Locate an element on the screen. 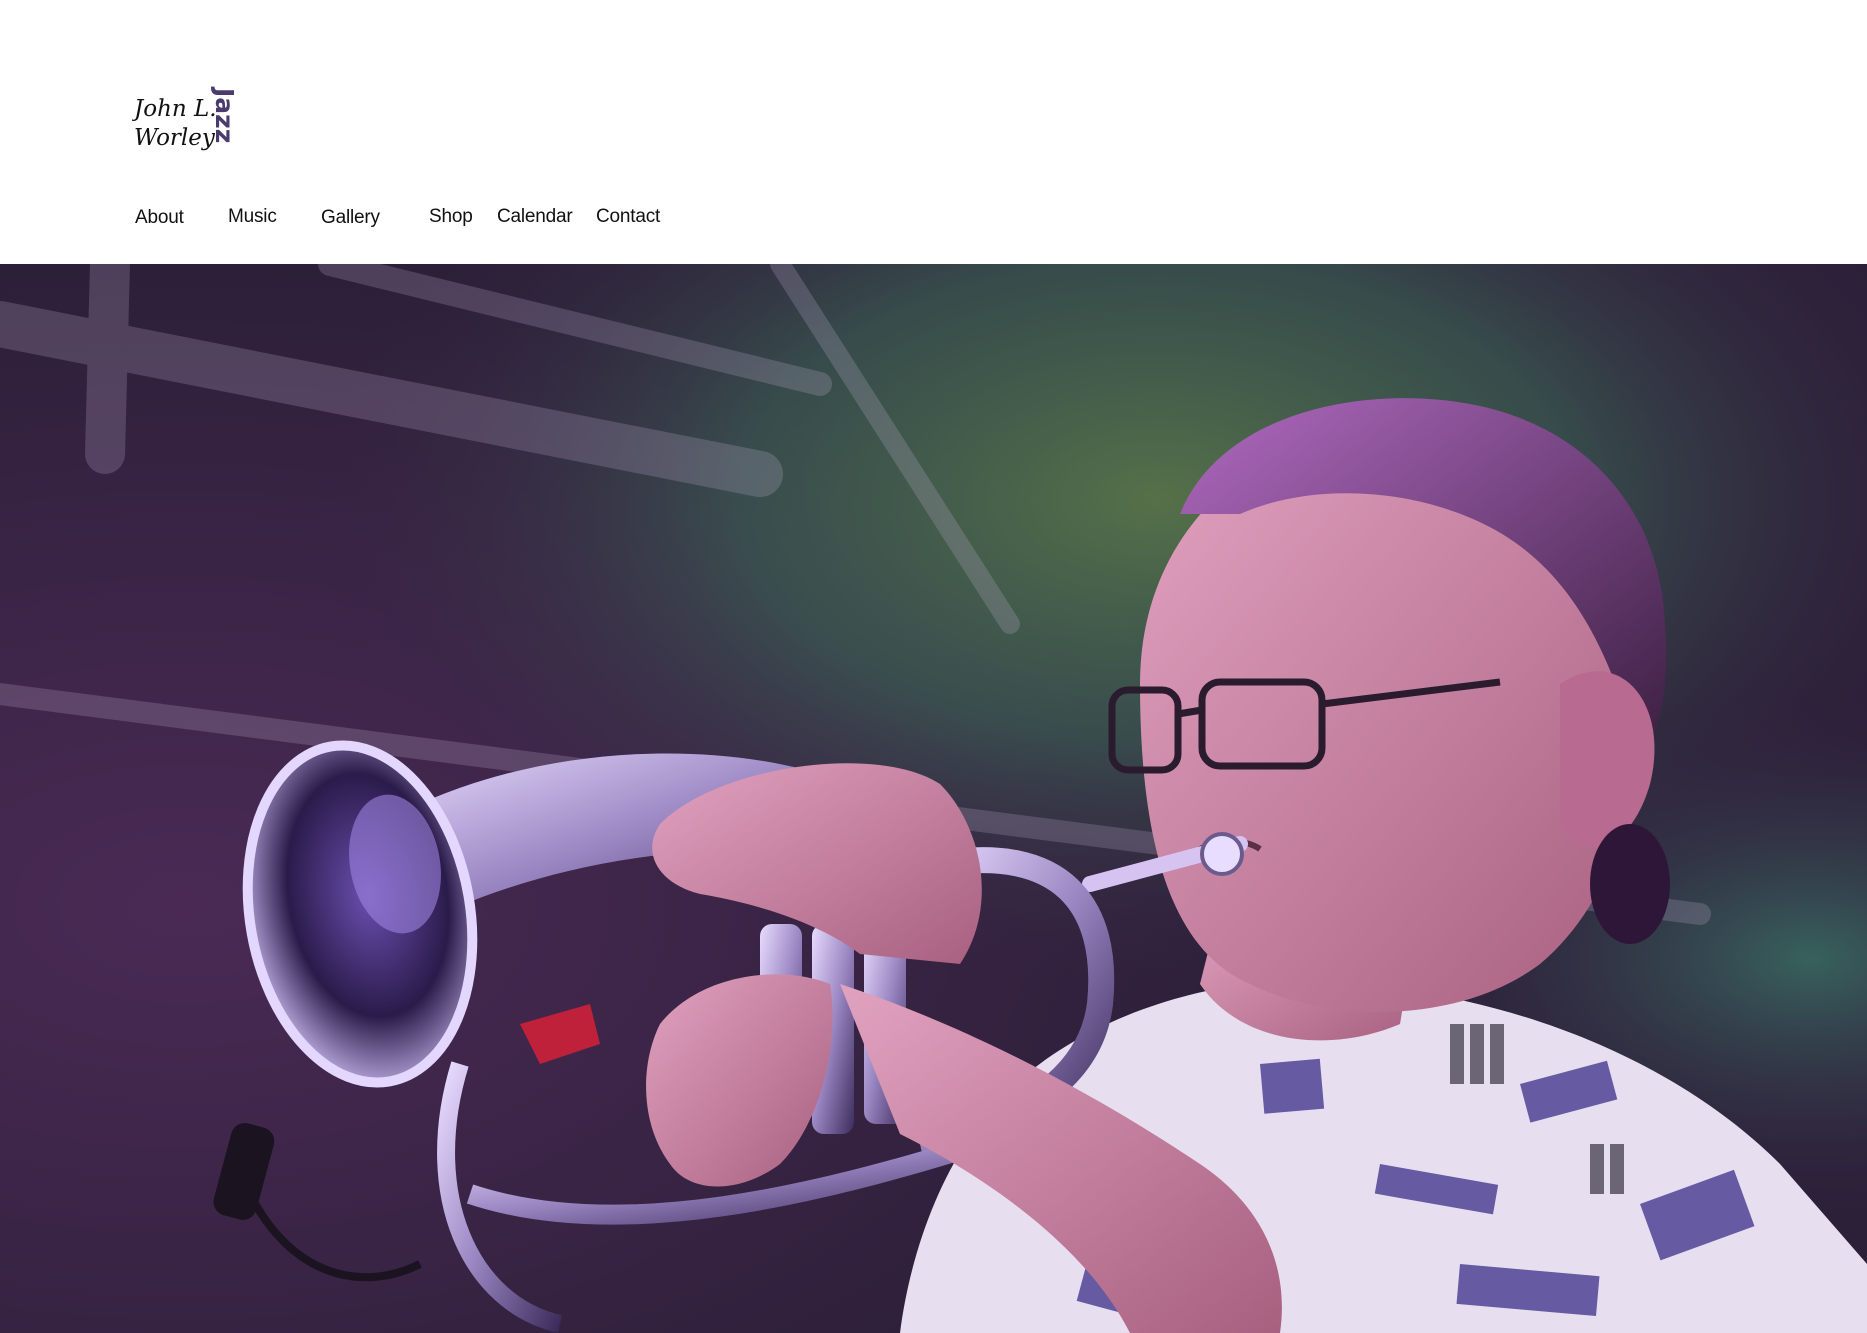  nav-music: Music is located at coordinates (252, 217).